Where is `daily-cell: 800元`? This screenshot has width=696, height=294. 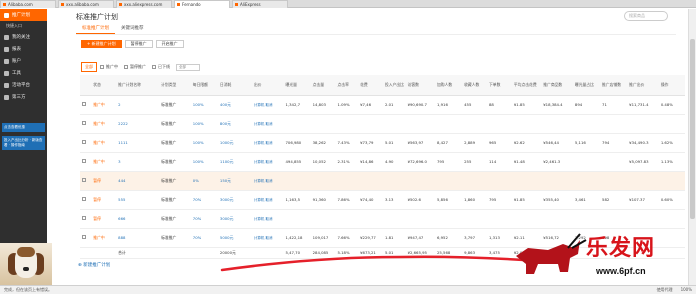
daily-cell: 800元 is located at coordinates (234, 124).